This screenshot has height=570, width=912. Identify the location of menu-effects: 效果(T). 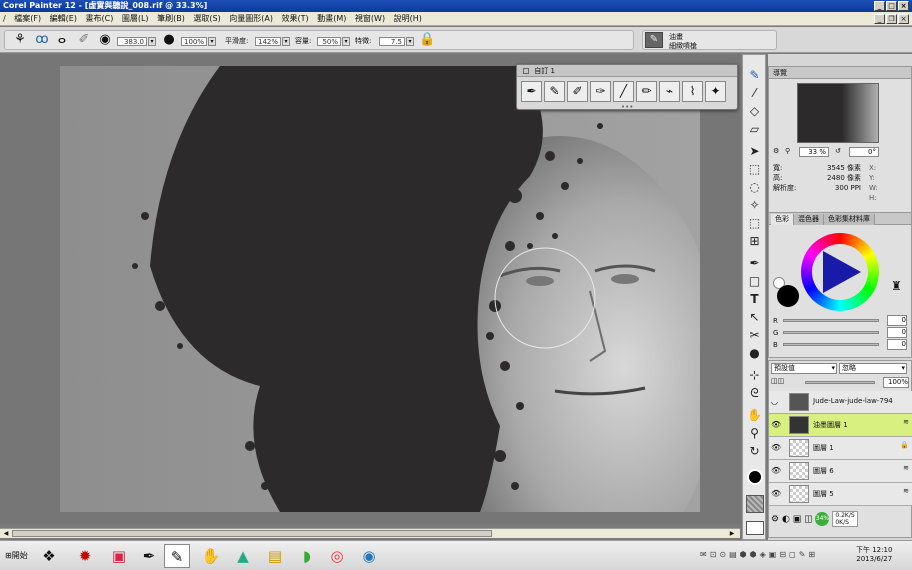
(295, 19).